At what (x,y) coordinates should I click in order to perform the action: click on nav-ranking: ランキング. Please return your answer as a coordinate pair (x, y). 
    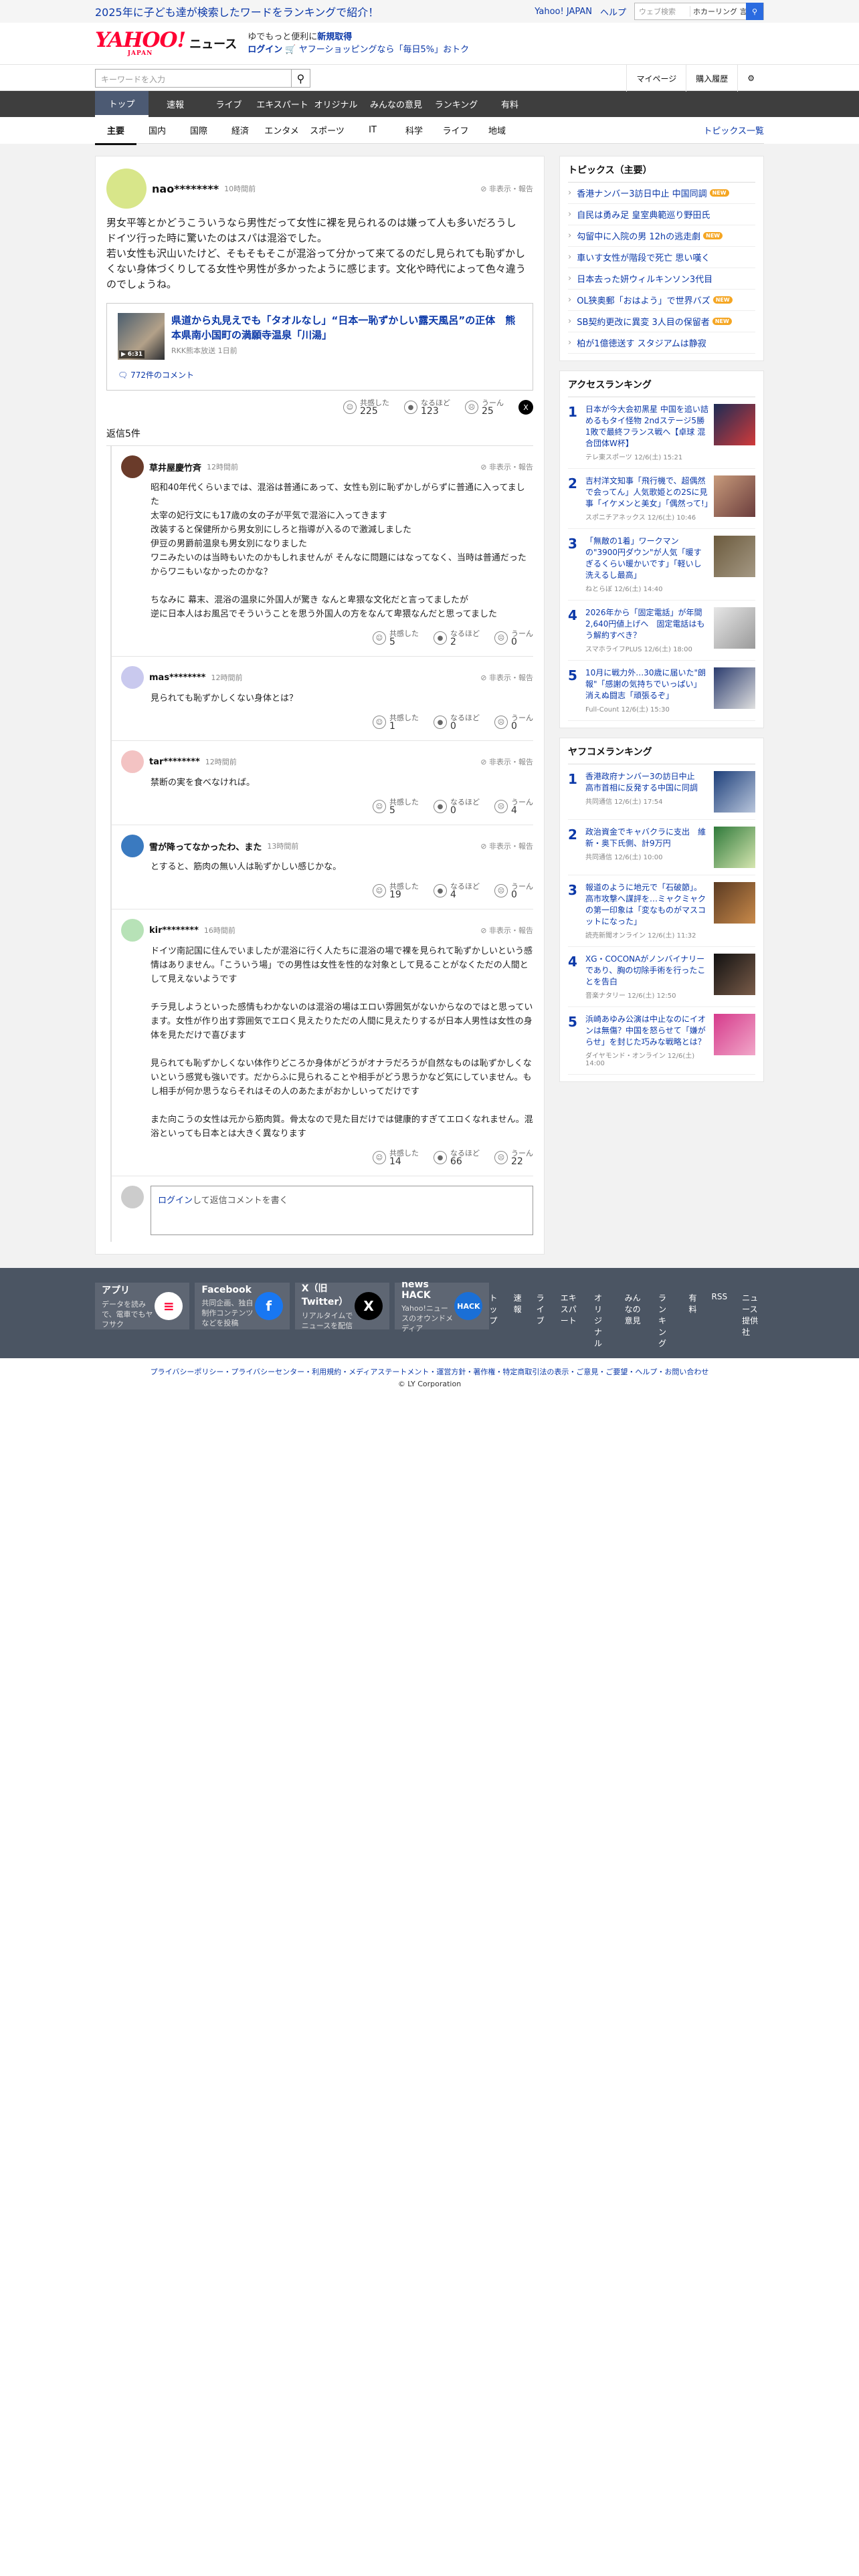
    Looking at the image, I should click on (456, 104).